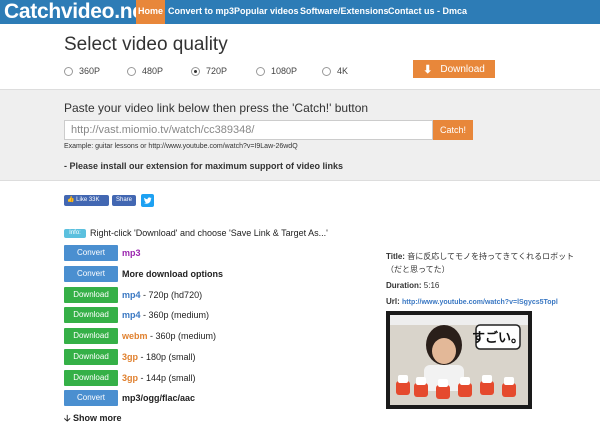 Image resolution: width=600 pixels, height=432 pixels. I want to click on download-3gp-180p-button: Download, so click(91, 357).